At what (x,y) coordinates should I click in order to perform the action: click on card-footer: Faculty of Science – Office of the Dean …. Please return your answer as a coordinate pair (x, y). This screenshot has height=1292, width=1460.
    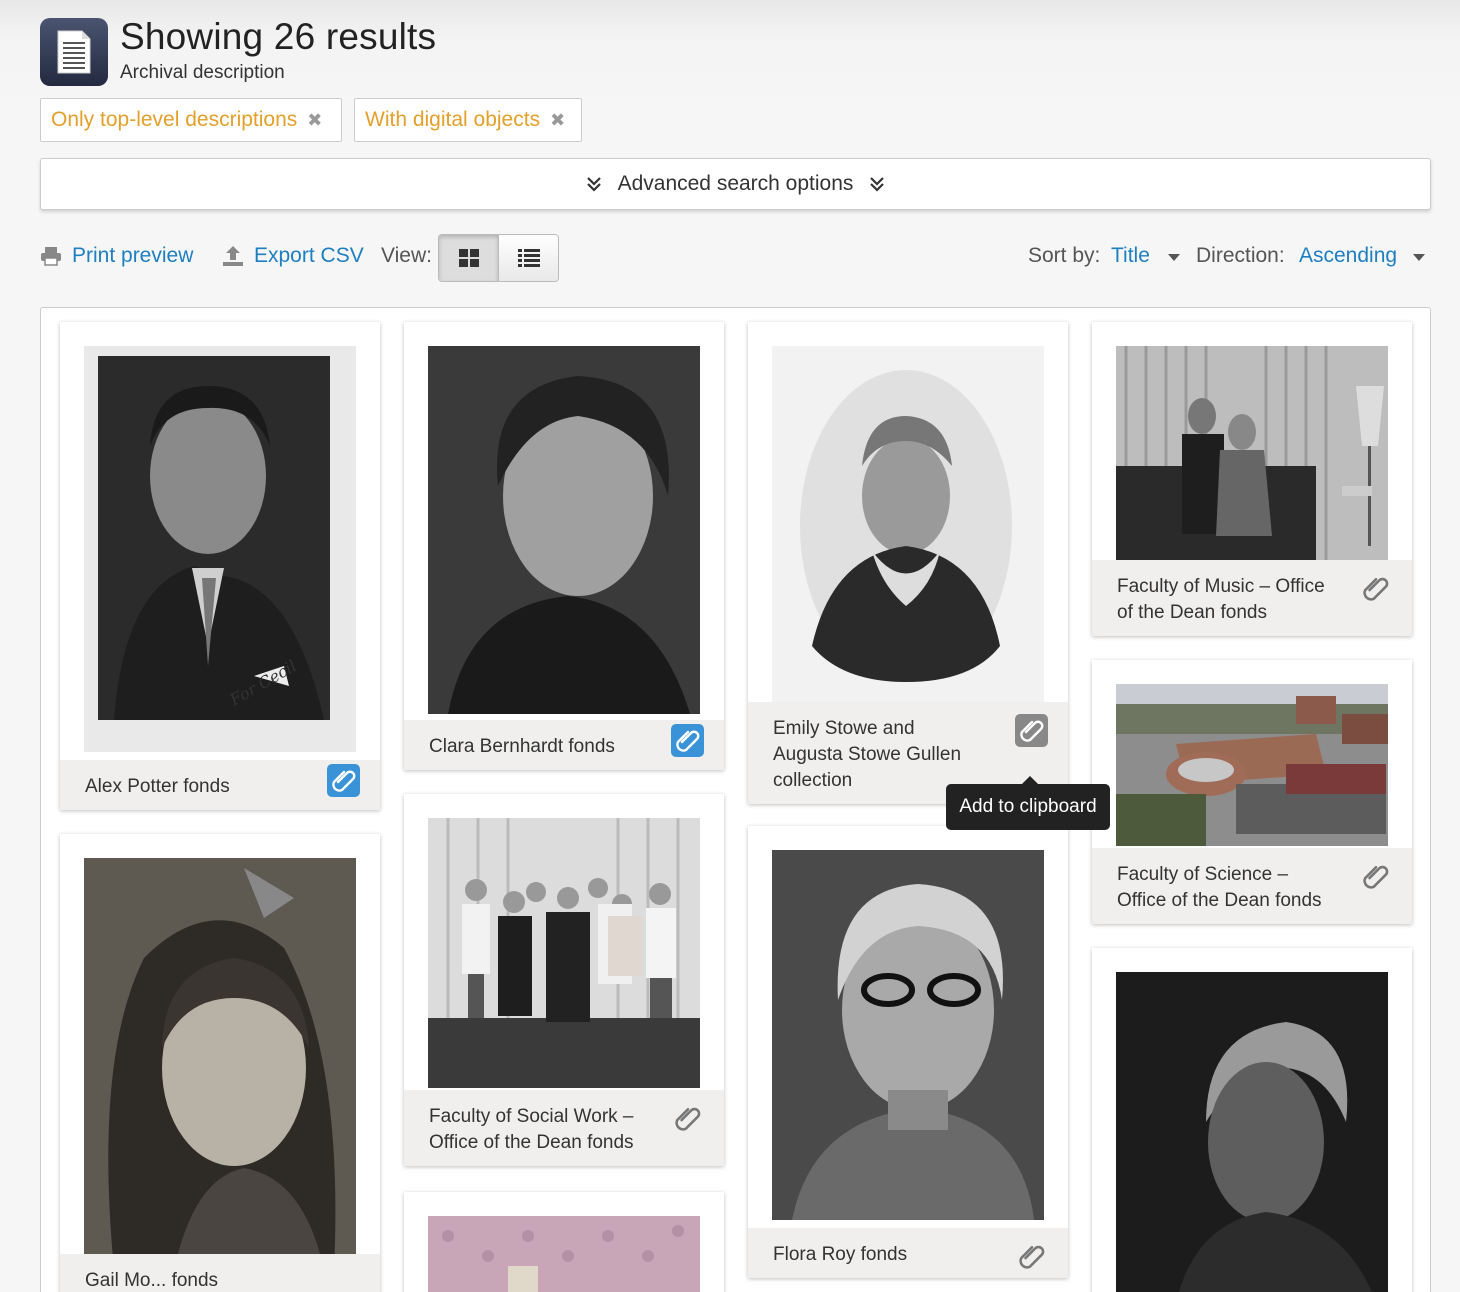
    Looking at the image, I should click on (1252, 886).